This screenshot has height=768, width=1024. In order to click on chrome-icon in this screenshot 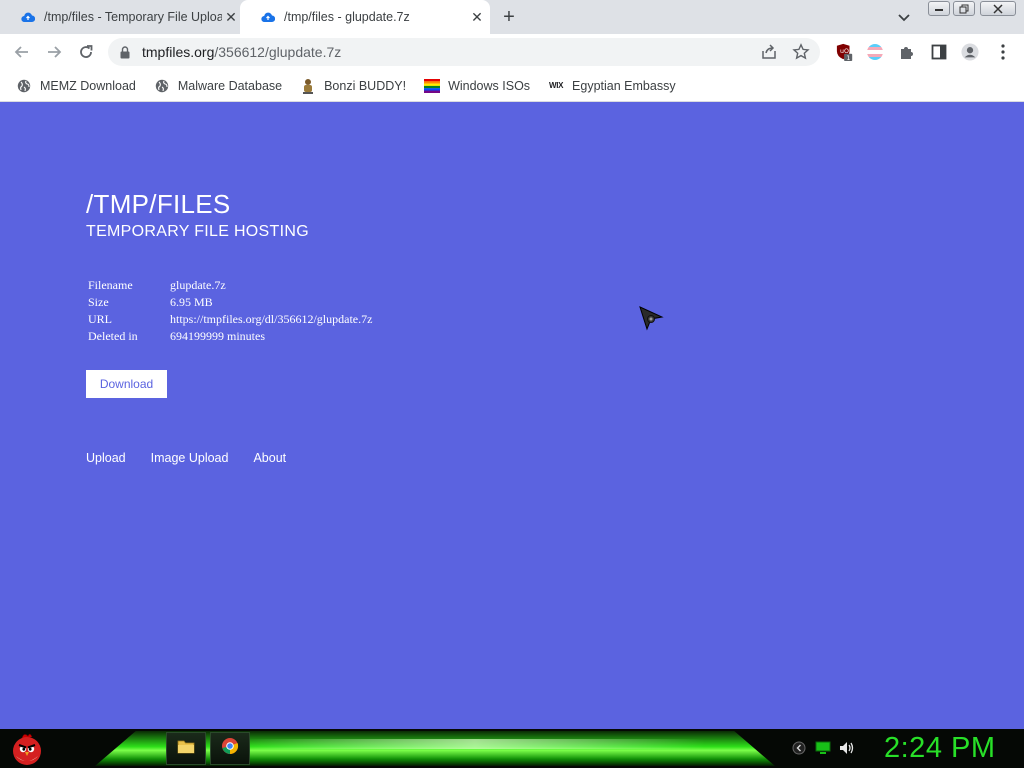, I will do `click(230, 748)`.